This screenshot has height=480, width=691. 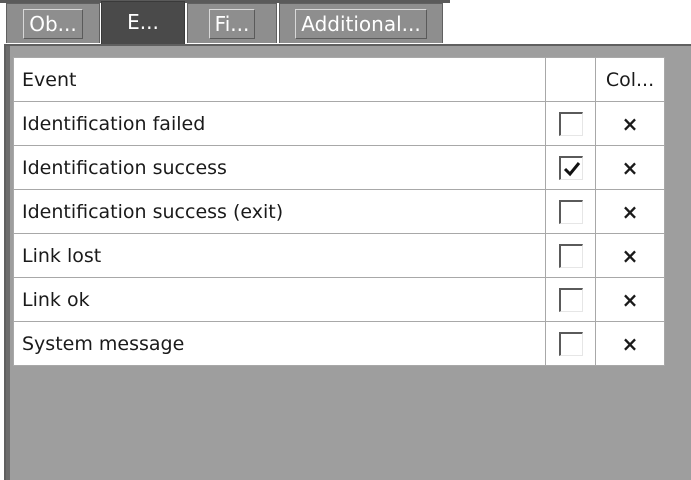 I want to click on table-row: Link ok ×, so click(x=339, y=299).